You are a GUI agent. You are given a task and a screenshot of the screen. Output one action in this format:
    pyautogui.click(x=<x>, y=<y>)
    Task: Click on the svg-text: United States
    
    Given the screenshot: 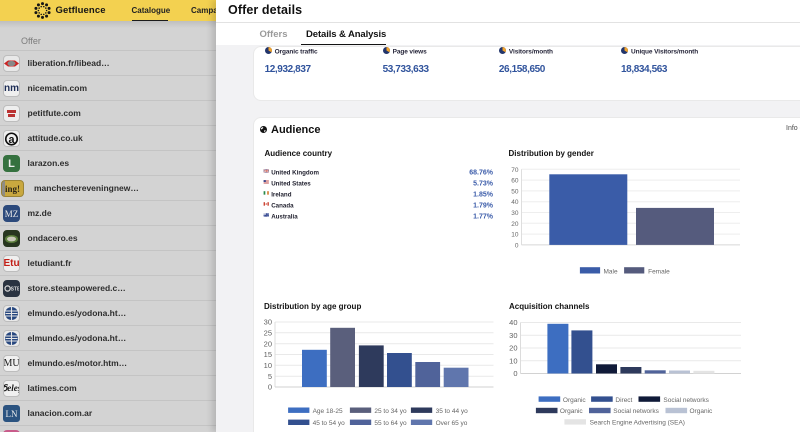 What is the action you would take?
    pyautogui.click(x=291, y=183)
    